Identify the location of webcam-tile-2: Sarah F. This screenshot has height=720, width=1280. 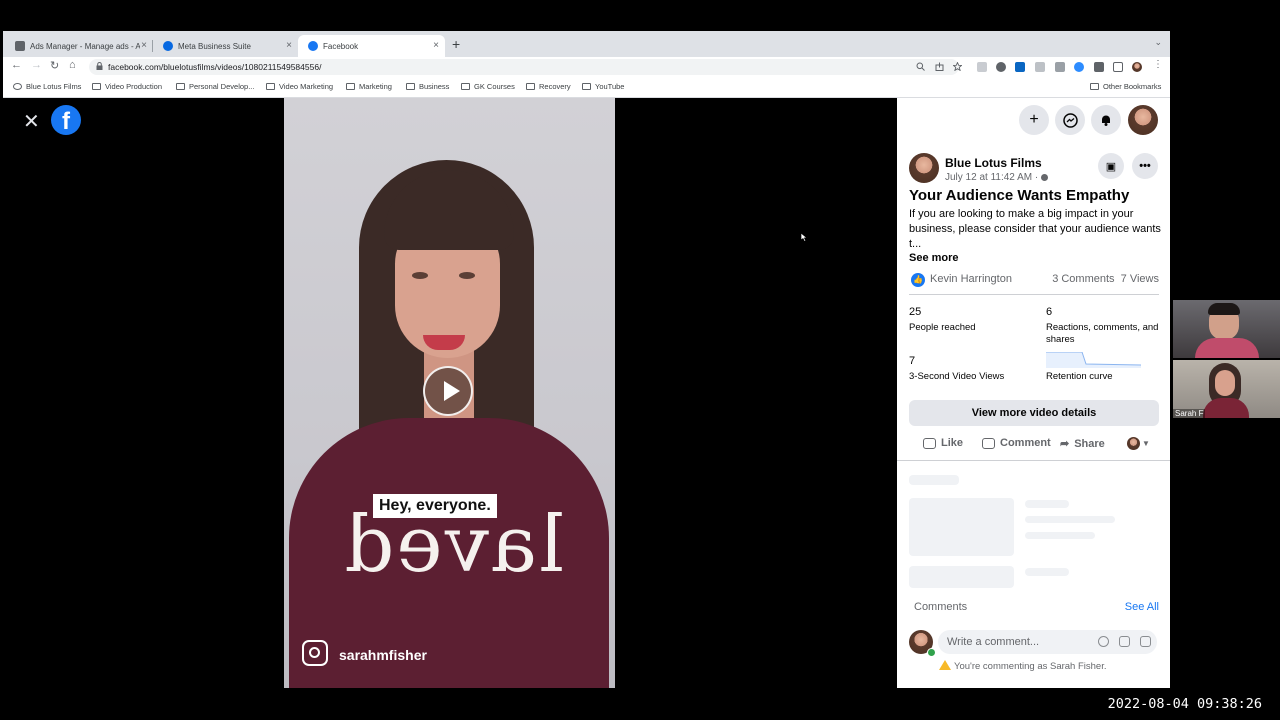
(1226, 389).